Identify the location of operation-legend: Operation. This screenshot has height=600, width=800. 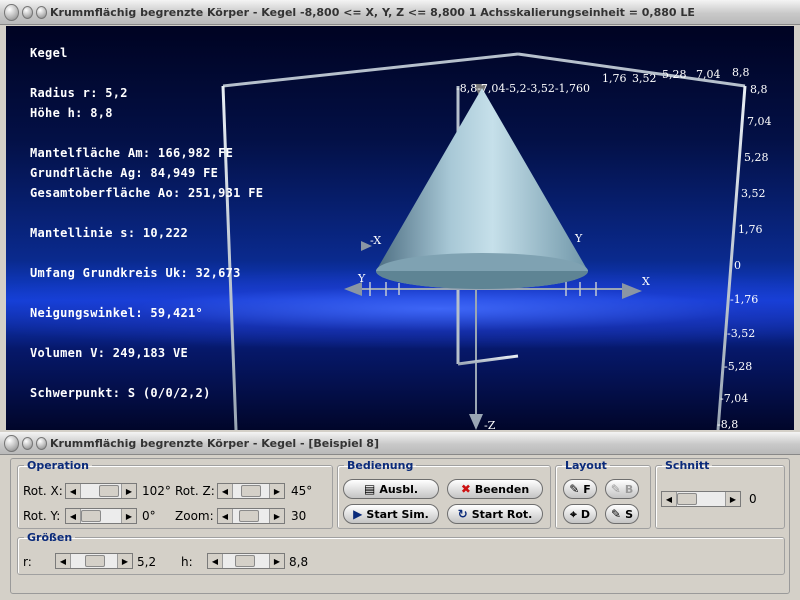
(58, 465).